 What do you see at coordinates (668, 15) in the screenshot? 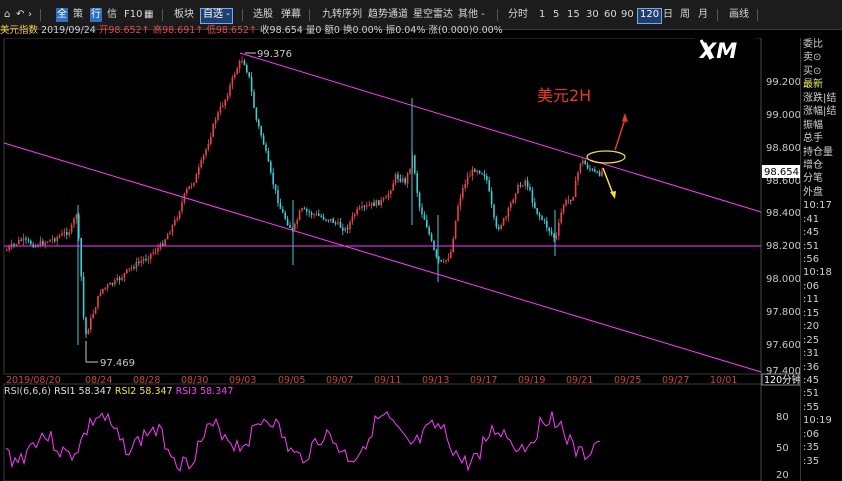
I see `period-day: 日` at bounding box center [668, 15].